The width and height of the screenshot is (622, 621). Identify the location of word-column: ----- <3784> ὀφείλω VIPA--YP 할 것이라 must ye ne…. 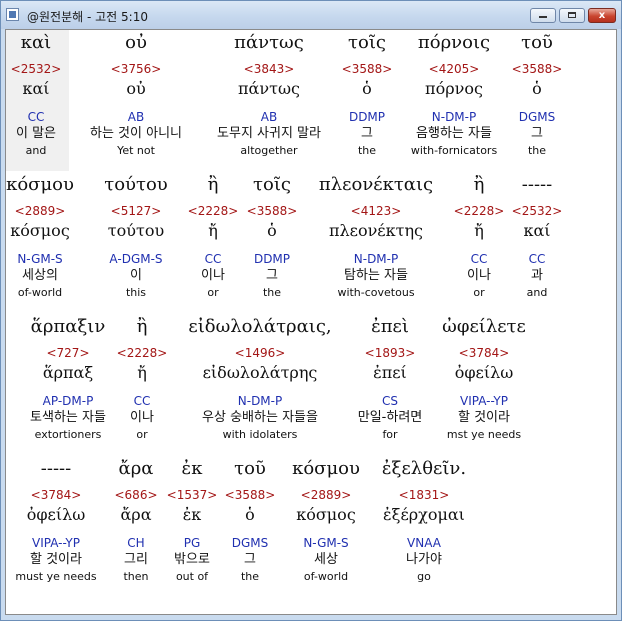
(55, 520).